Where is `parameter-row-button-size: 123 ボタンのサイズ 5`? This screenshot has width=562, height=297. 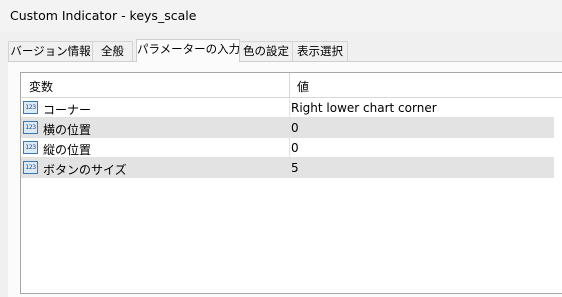
parameter-row-button-size: 123 ボタンのサイズ 5 is located at coordinates (287, 168).